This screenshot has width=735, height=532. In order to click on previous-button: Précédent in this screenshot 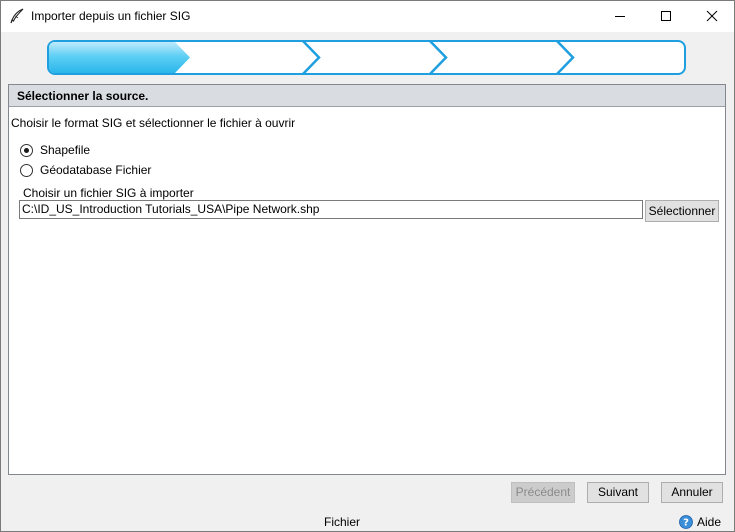, I will do `click(543, 492)`.